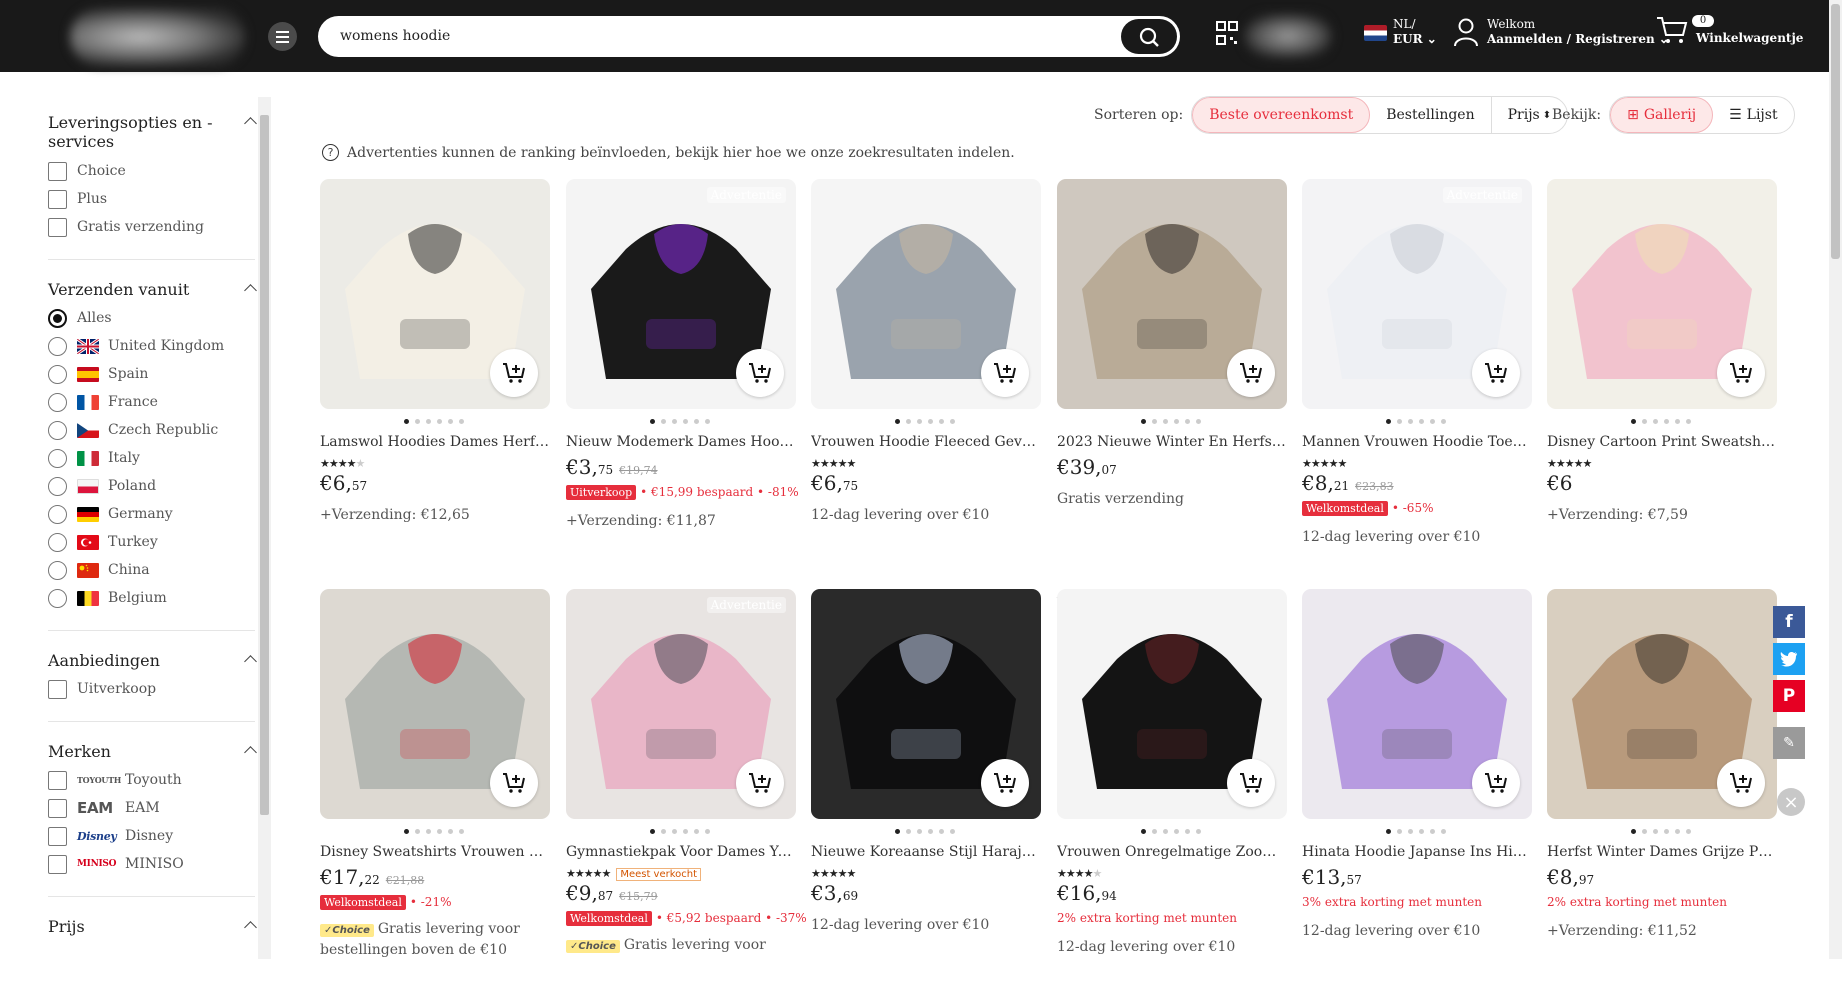  Describe the element at coordinates (151, 430) in the screenshot. I see `ship-from-czech: Czech Republic` at that location.